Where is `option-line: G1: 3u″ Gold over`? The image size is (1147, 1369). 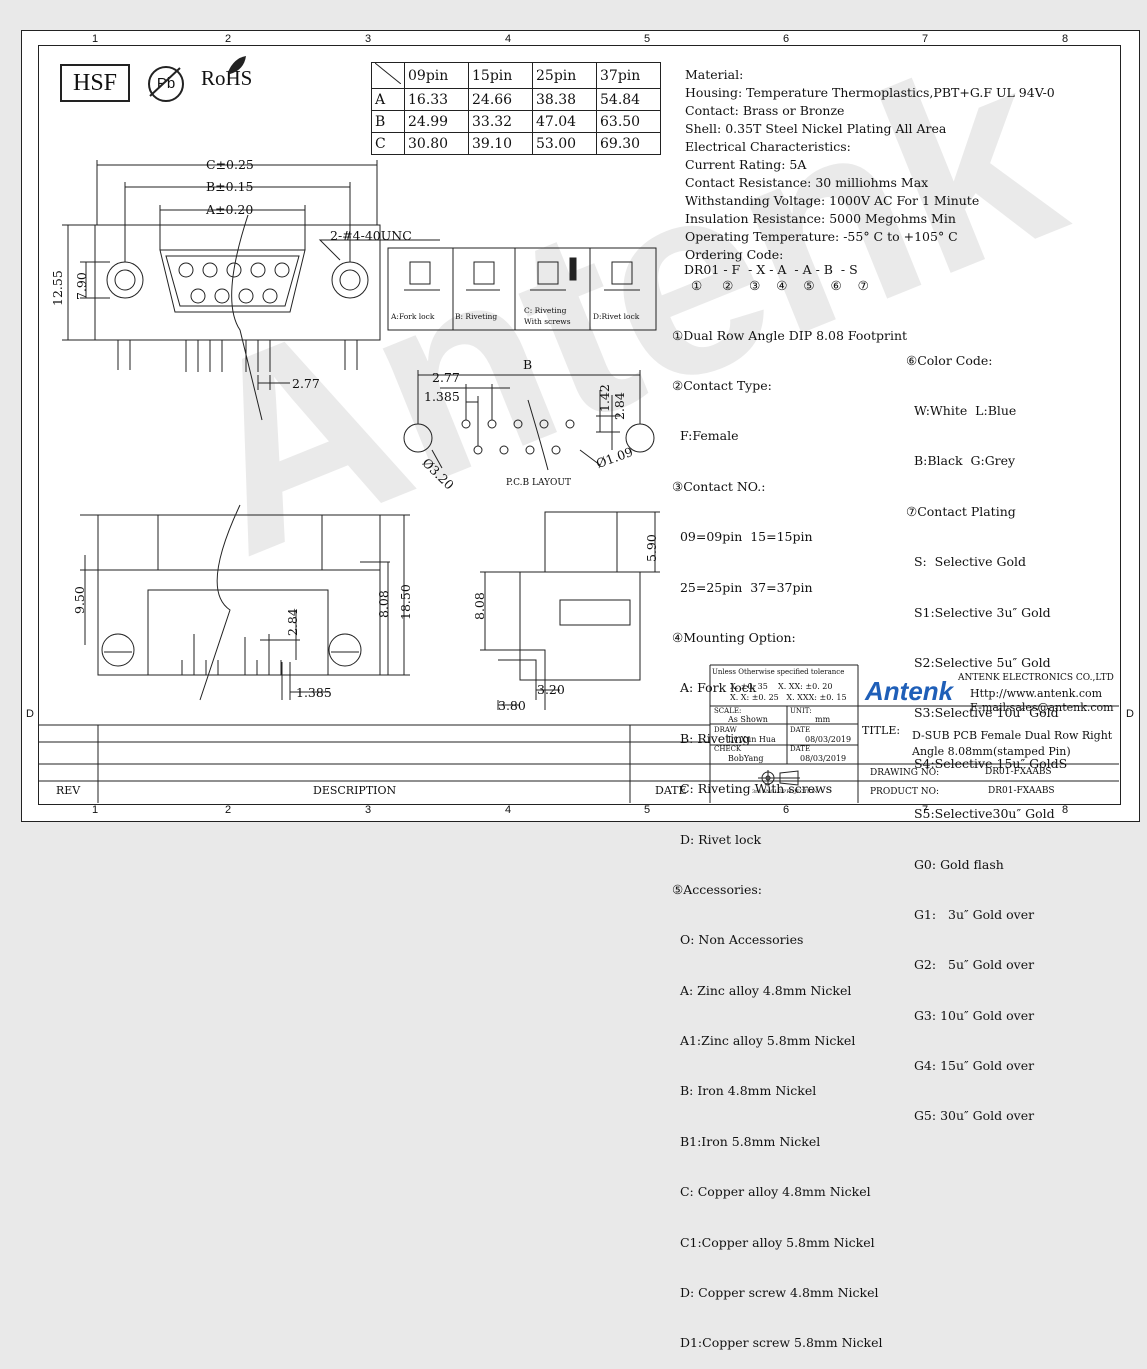 option-line: G1: 3u″ Gold over is located at coordinates (970, 914).